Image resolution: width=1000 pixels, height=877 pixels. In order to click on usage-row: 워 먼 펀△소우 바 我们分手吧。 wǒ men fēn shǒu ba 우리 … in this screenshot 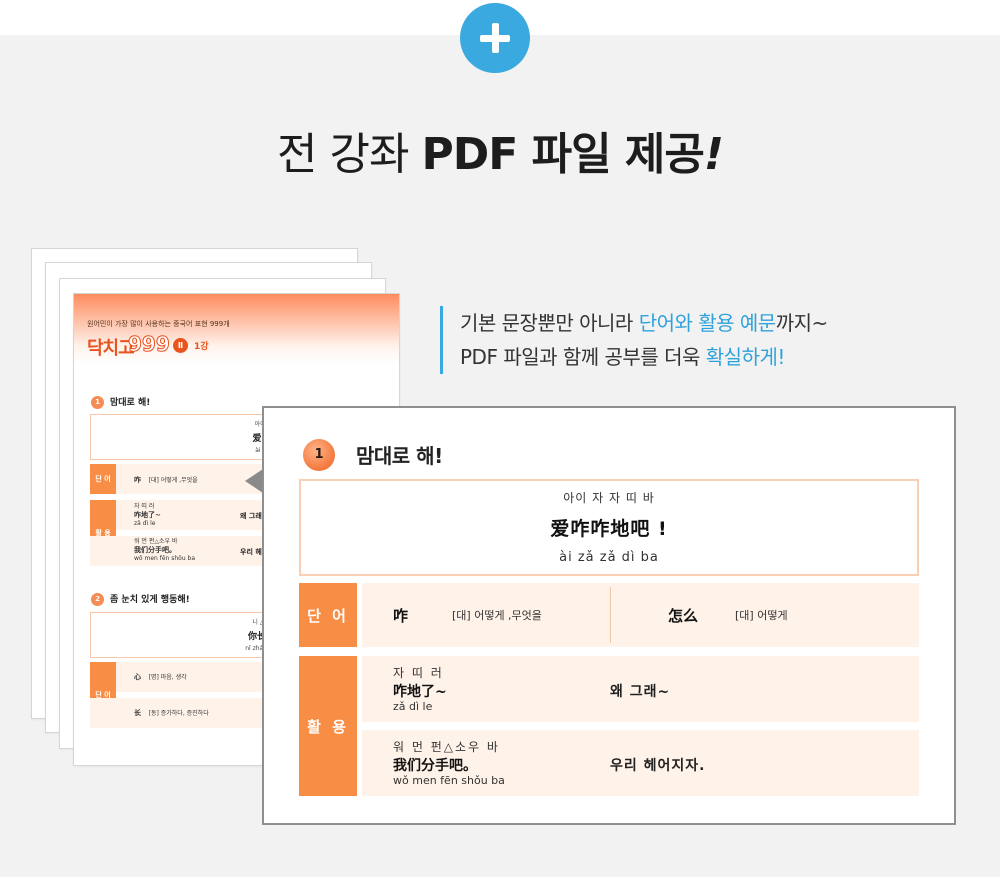, I will do `click(640, 763)`.